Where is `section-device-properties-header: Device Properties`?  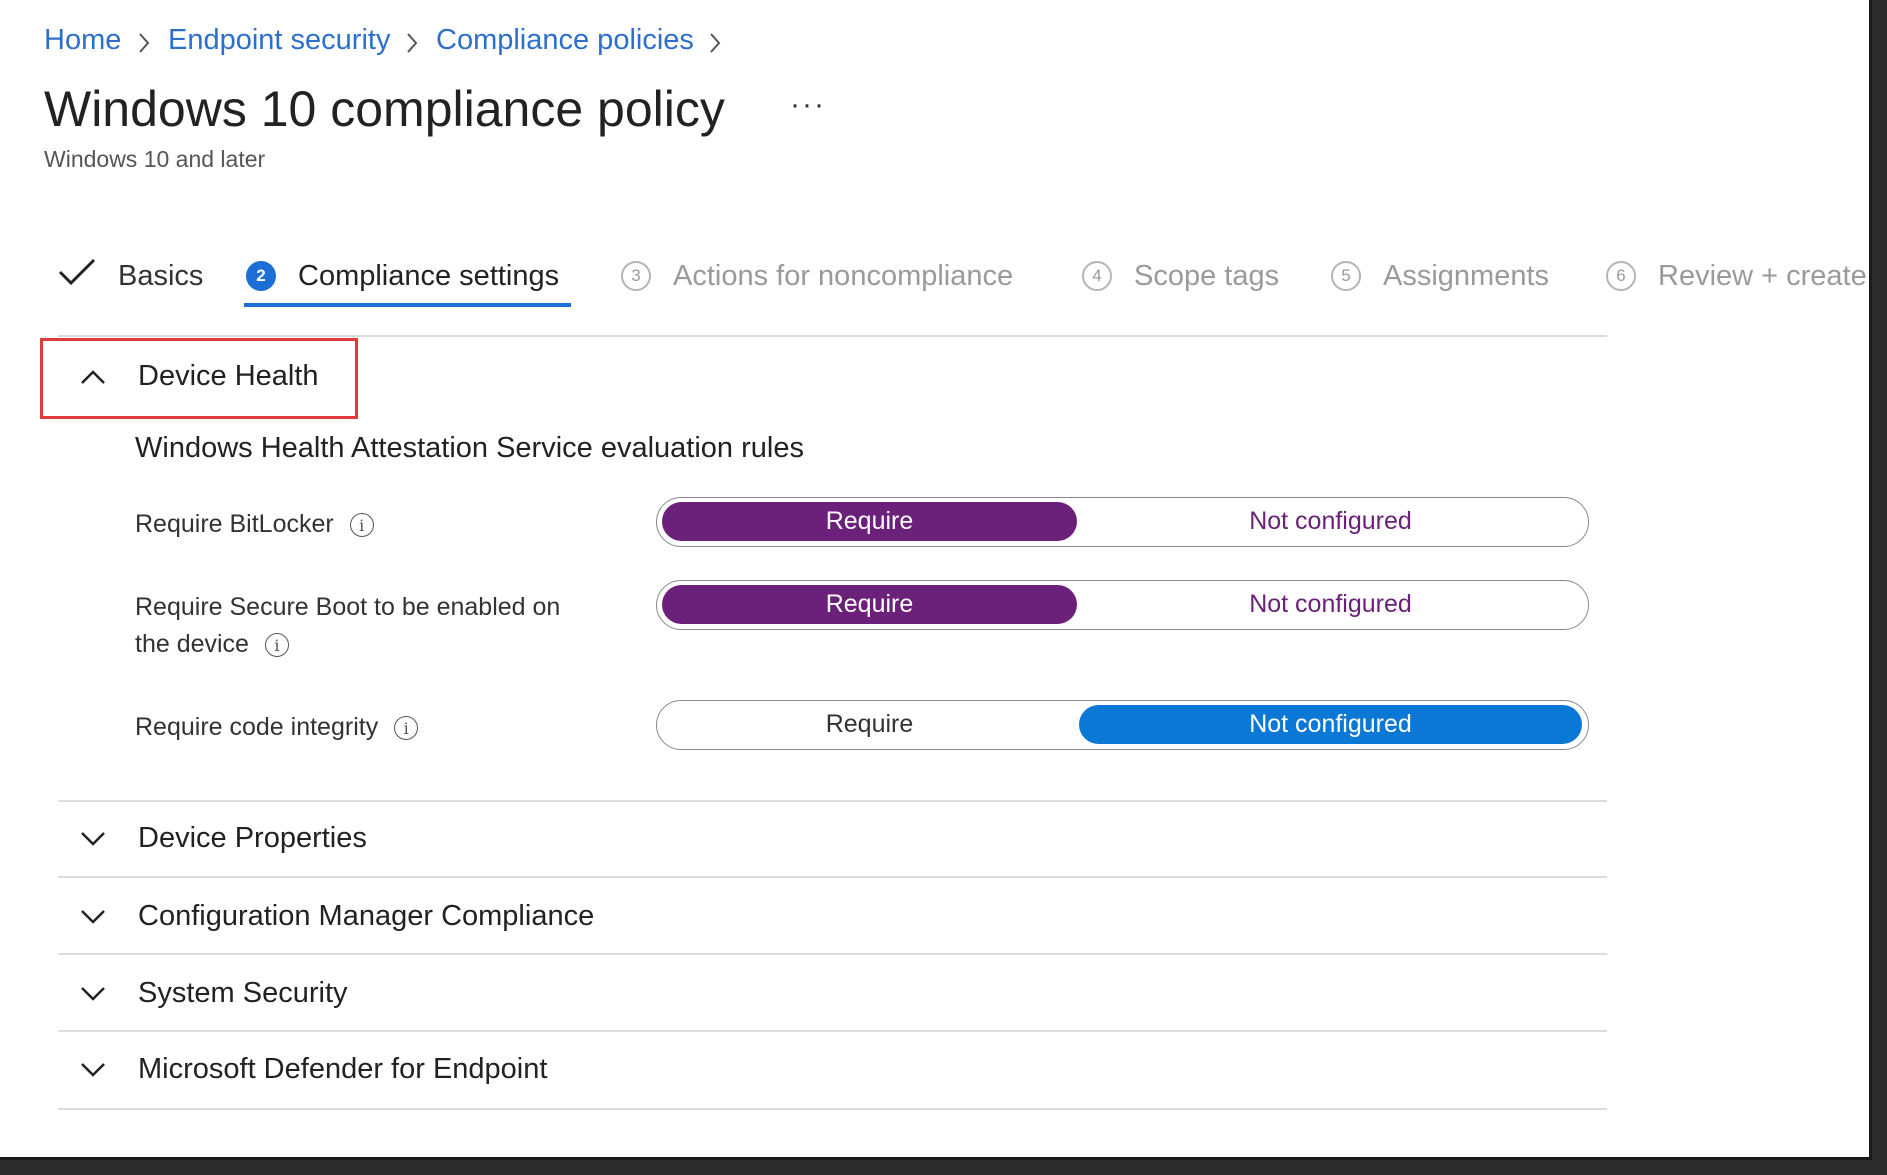 section-device-properties-header: Device Properties is located at coordinates (223, 838).